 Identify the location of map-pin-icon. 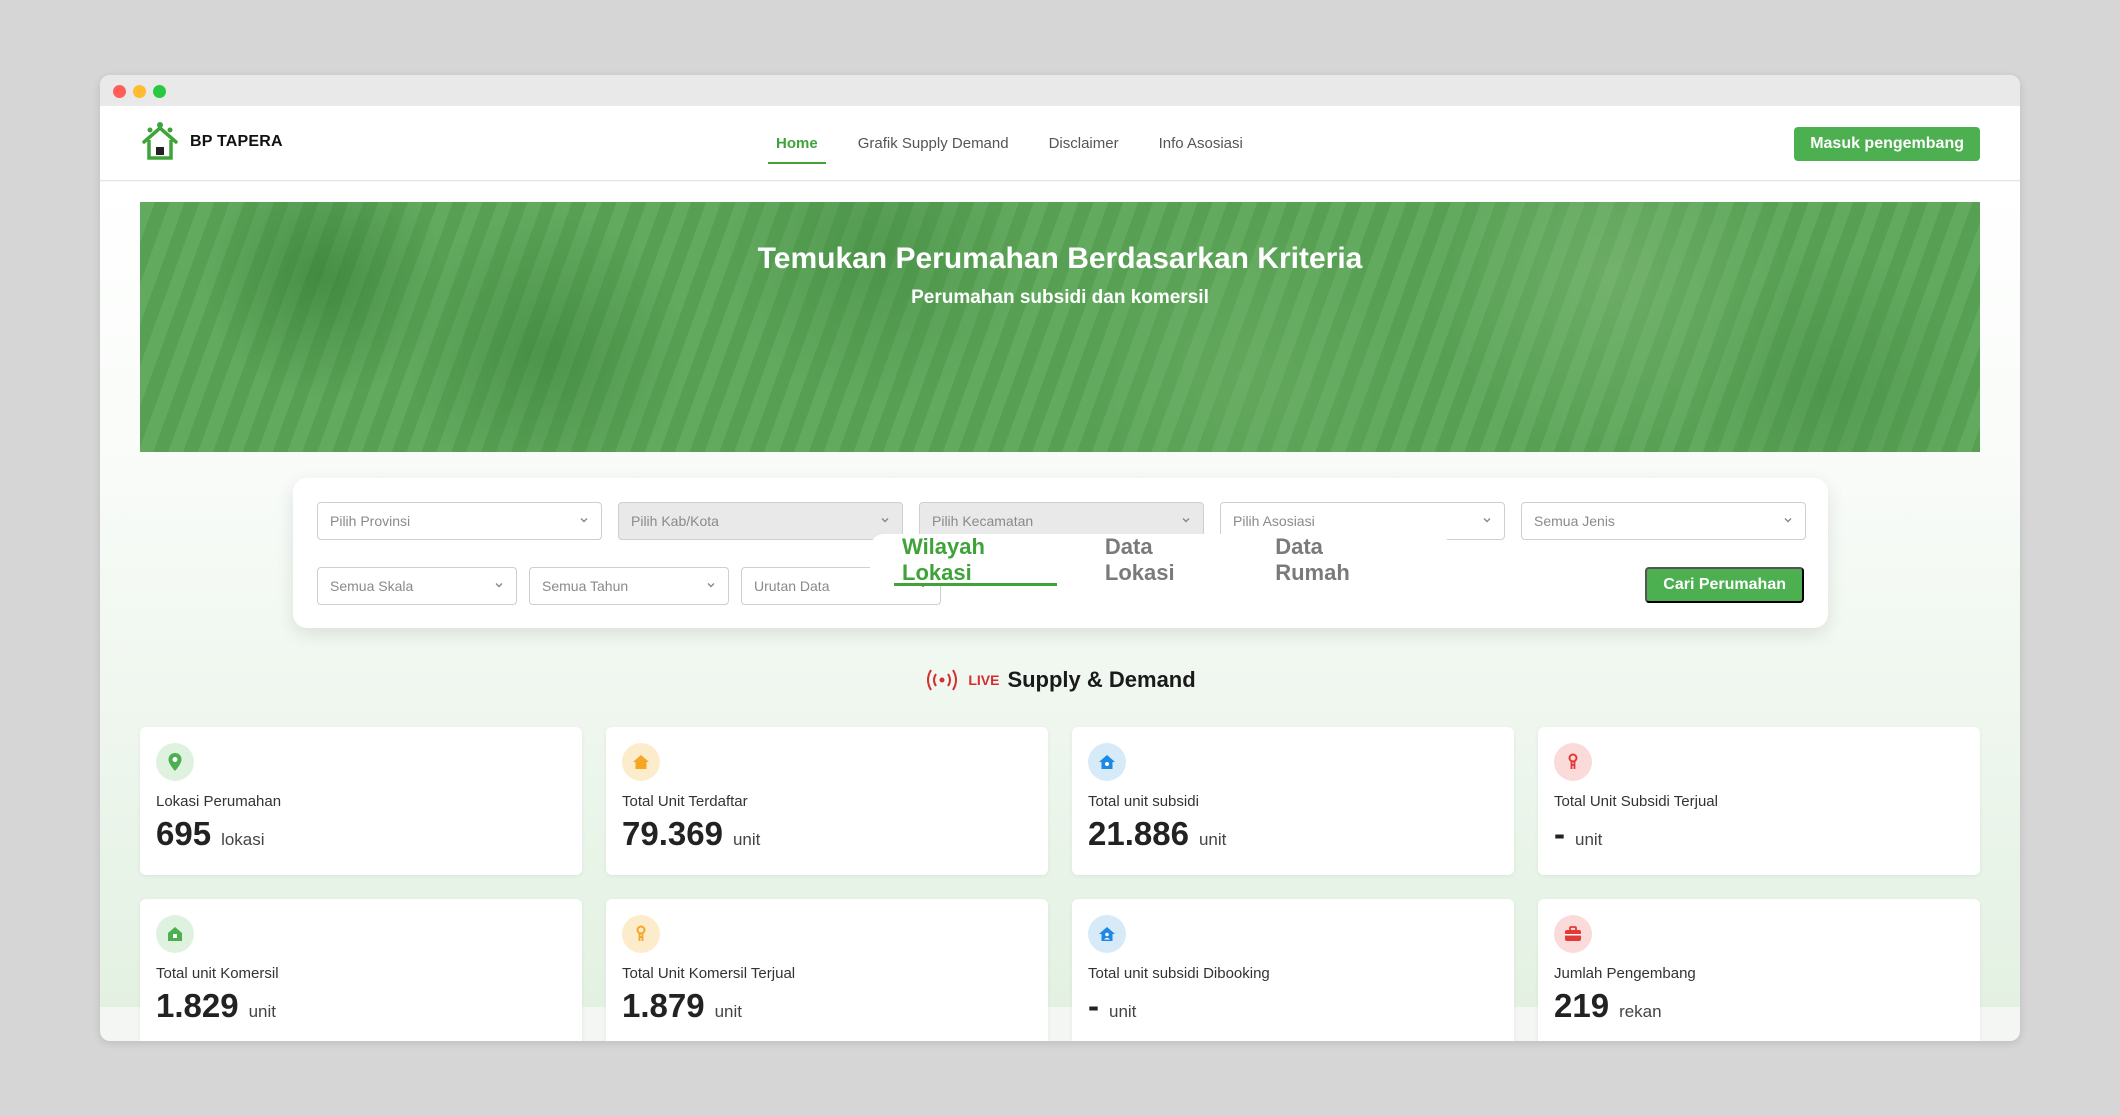
(175, 762).